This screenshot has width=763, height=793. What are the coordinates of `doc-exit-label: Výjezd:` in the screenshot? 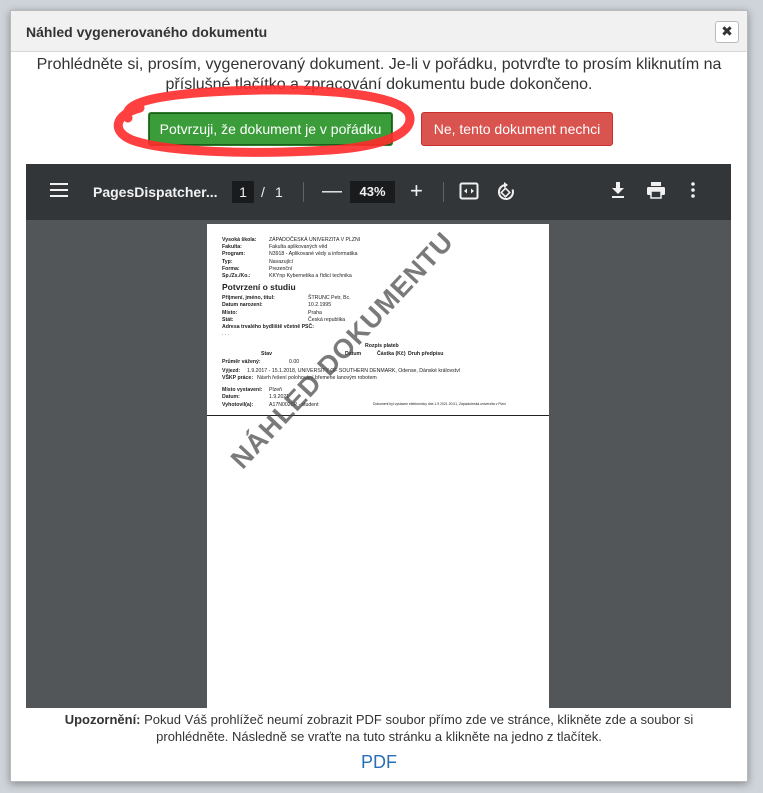 It's located at (231, 371).